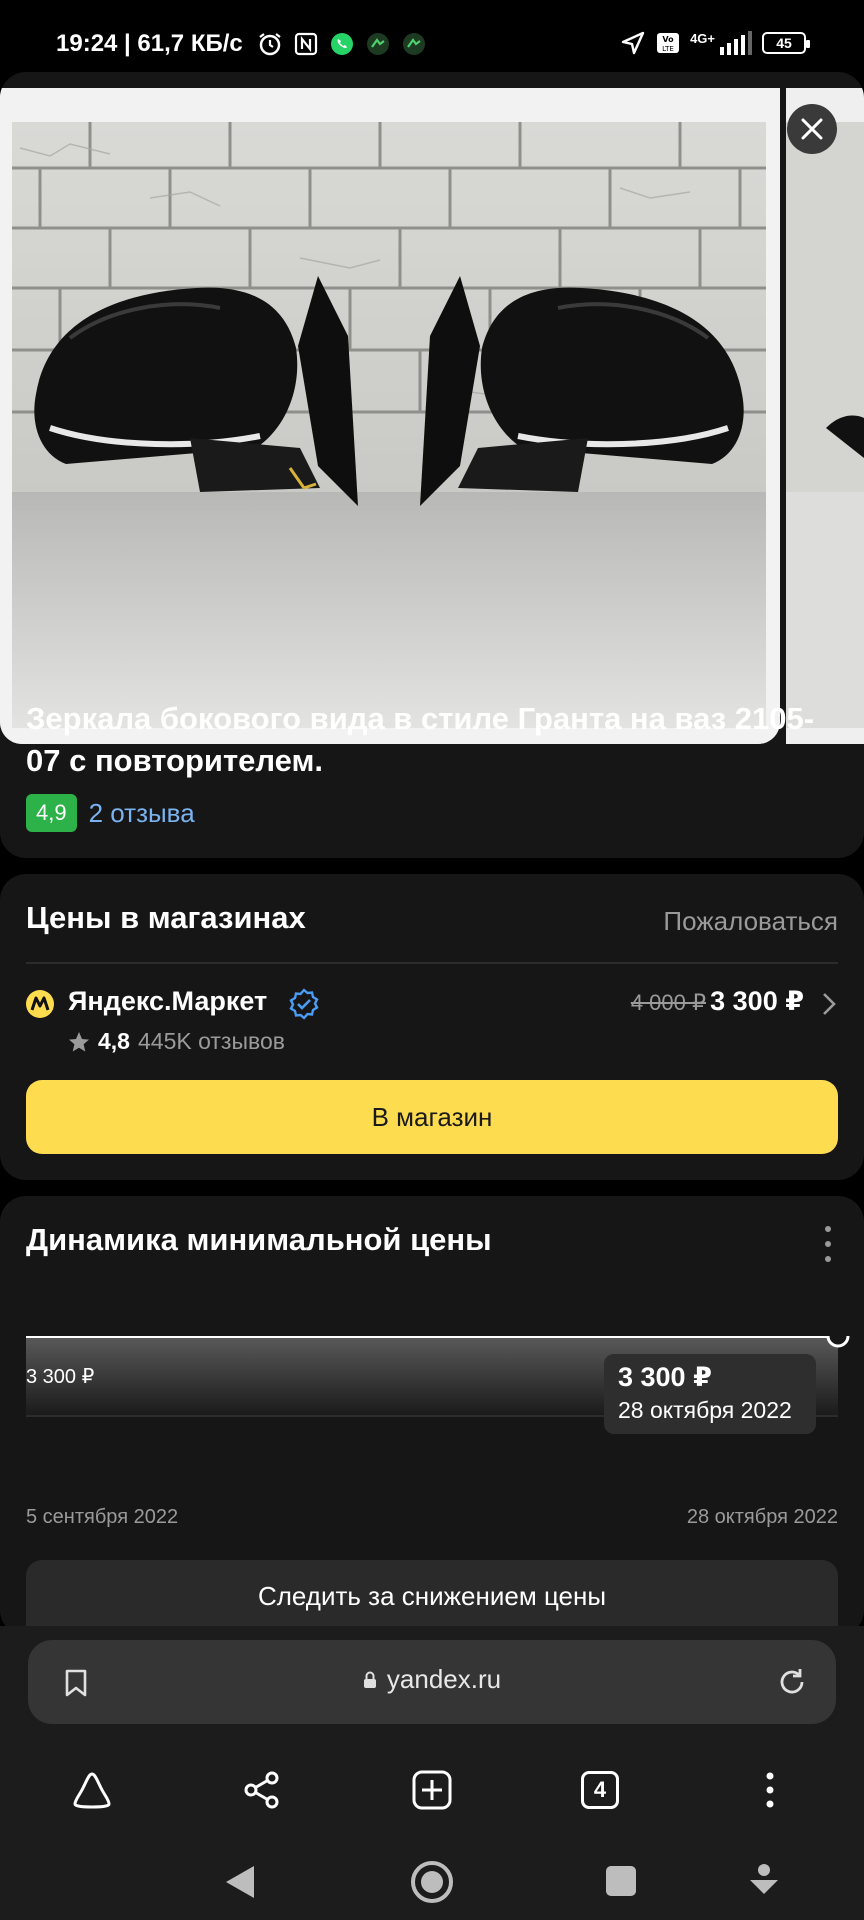 Image resolution: width=864 pixels, height=1920 pixels. What do you see at coordinates (668, 49) in the screenshot?
I see `svg-text: LTE` at bounding box center [668, 49].